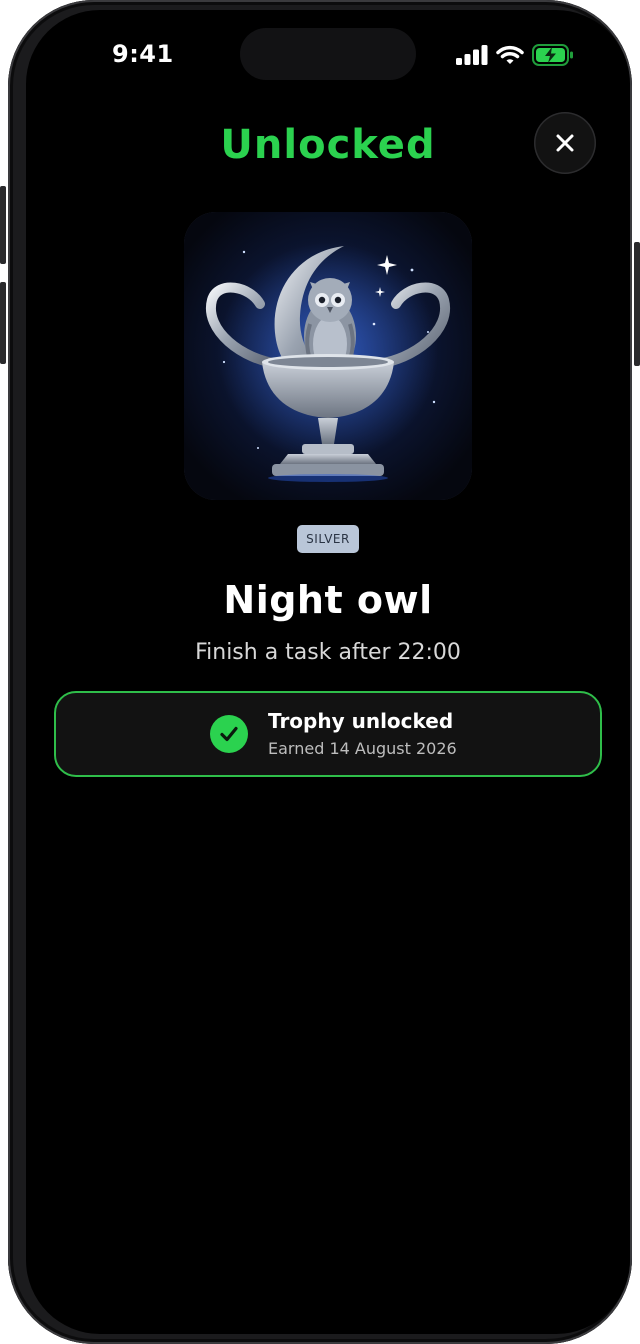  Describe the element at coordinates (472, 55) in the screenshot. I see `cellular-signal-icon` at that location.